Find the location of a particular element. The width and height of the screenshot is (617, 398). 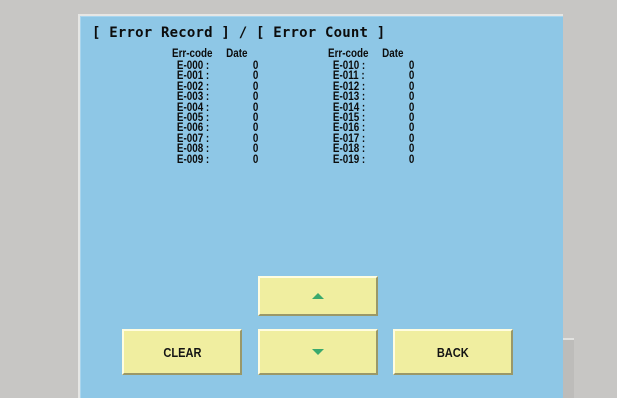

back-button: BACK is located at coordinates (453, 352).